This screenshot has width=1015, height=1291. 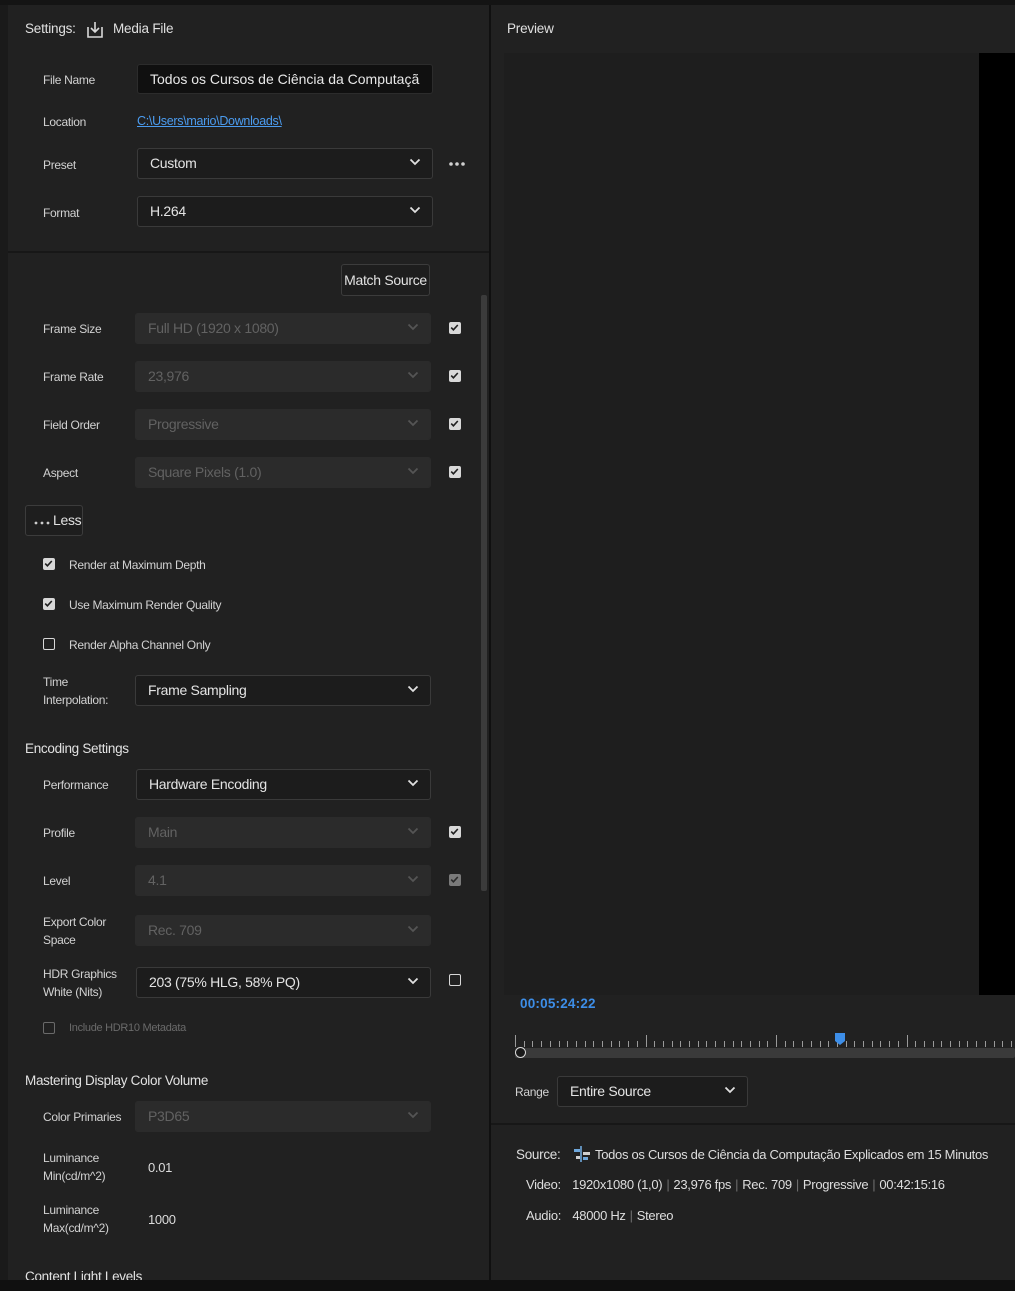 What do you see at coordinates (42, 521) in the screenshot?
I see `ellipsis-icon` at bounding box center [42, 521].